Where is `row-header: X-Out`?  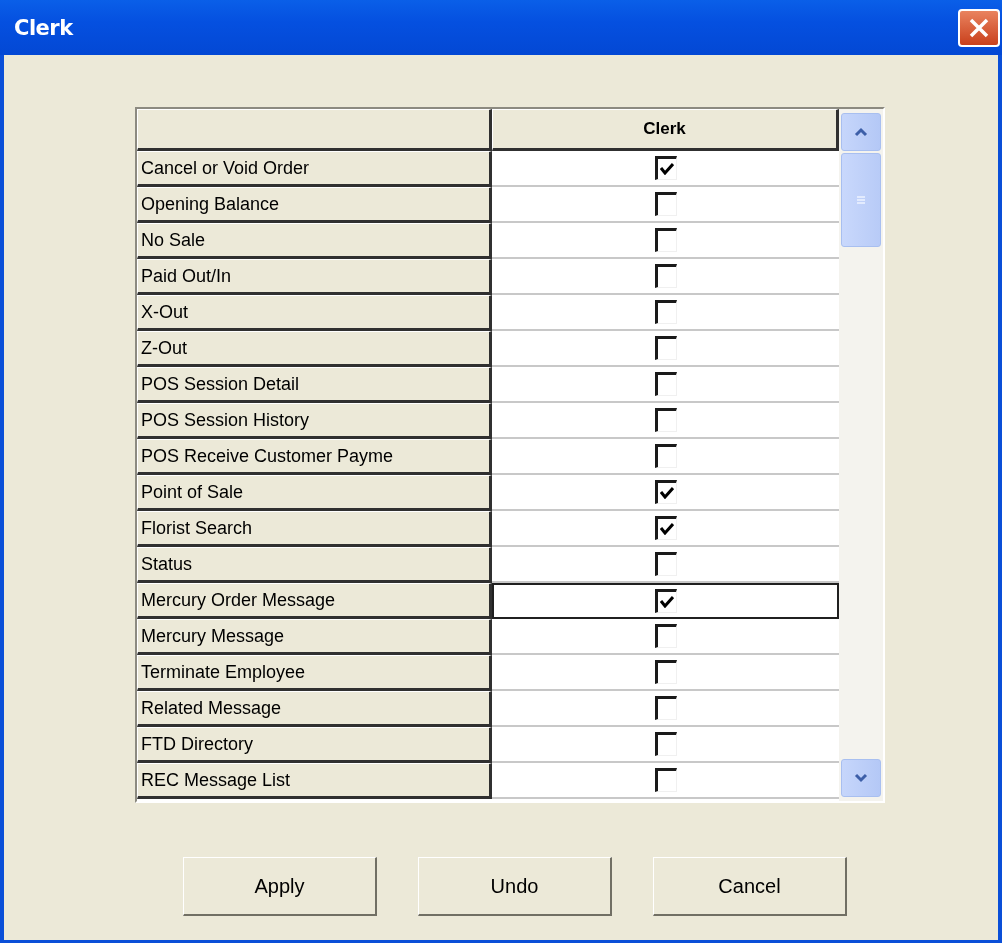 row-header: X-Out is located at coordinates (314, 313).